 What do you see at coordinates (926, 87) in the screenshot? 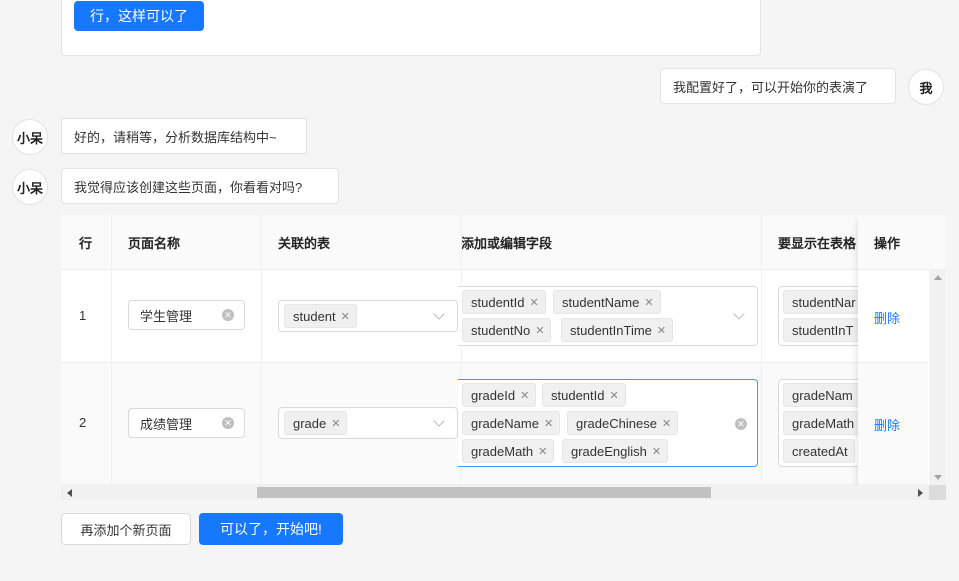
I see `user-avatar: 我` at bounding box center [926, 87].